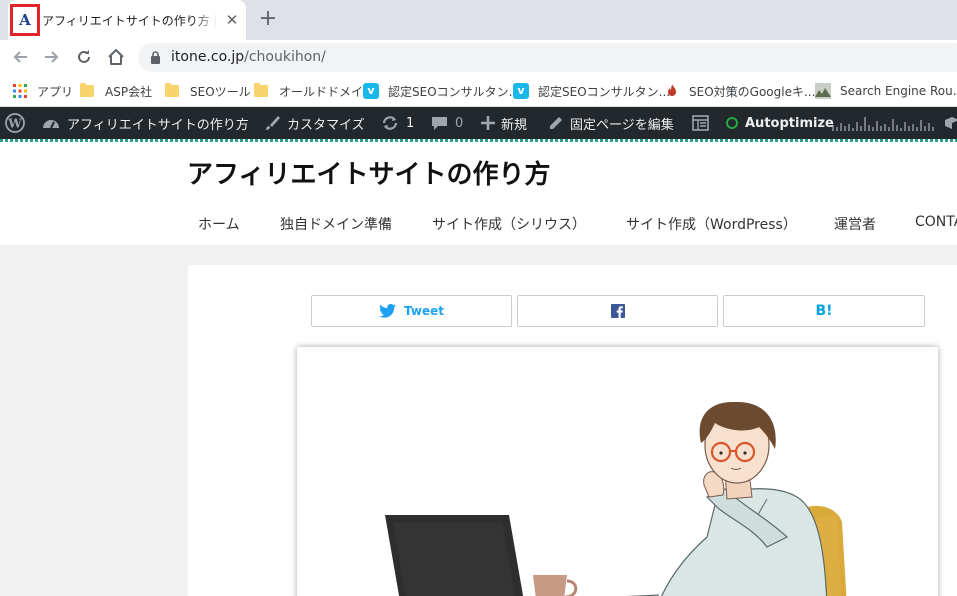 This screenshot has height=596, width=957. What do you see at coordinates (478, 20) in the screenshot?
I see `browser-tab-strip: A アフィリエイトサイトの作り方｜稼げるサイト ✕ +` at bounding box center [478, 20].